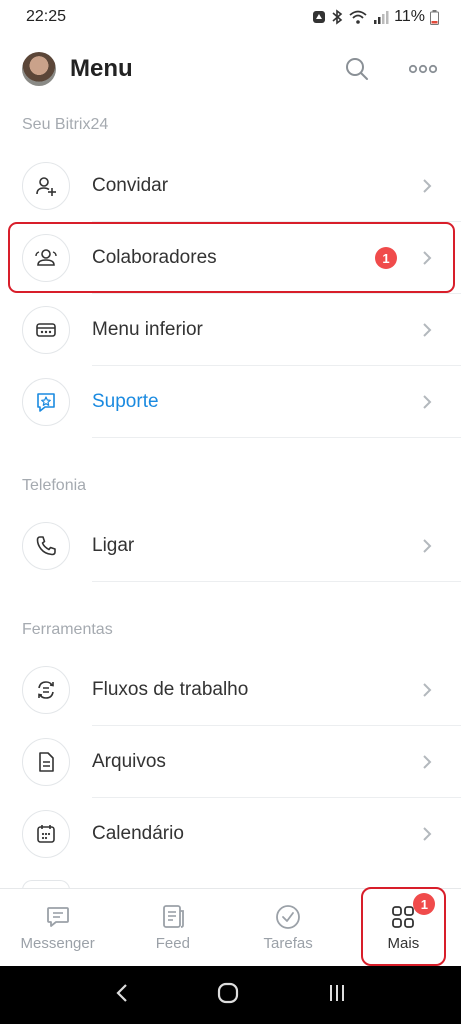 The width and height of the screenshot is (461, 1024). What do you see at coordinates (381, 17) in the screenshot?
I see `signal-icon` at bounding box center [381, 17].